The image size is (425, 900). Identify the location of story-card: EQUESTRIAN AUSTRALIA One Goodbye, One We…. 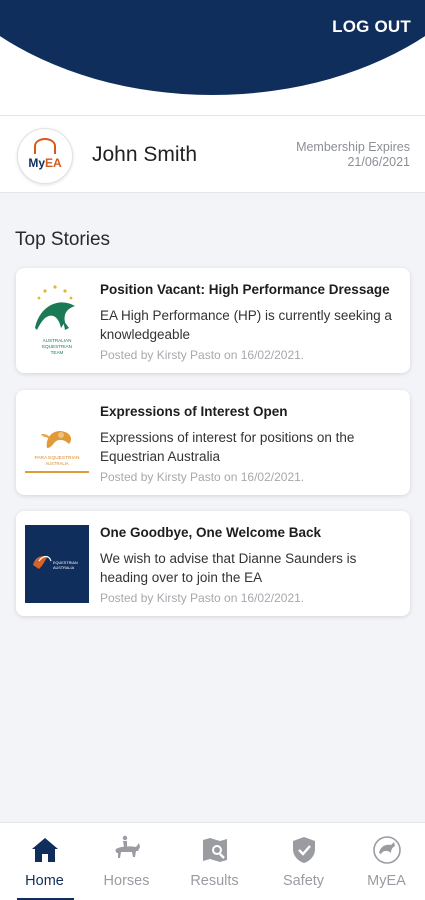
(213, 563).